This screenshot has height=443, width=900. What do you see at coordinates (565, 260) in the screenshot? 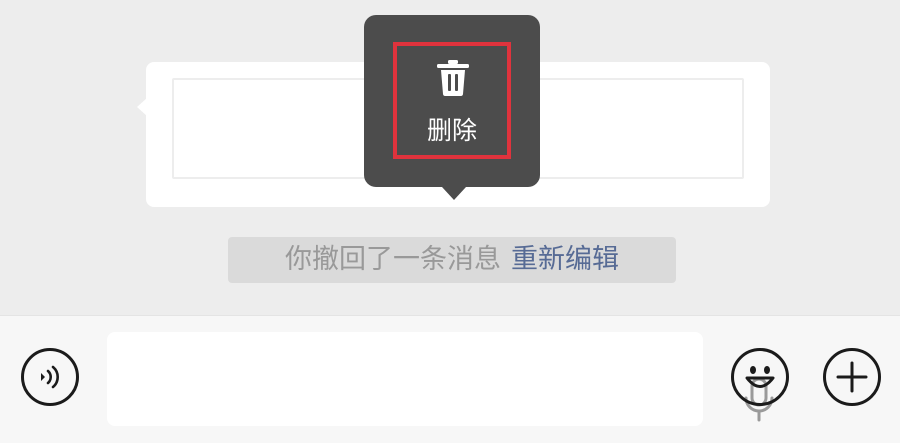
I see `reedit-link: 重新编辑` at bounding box center [565, 260].